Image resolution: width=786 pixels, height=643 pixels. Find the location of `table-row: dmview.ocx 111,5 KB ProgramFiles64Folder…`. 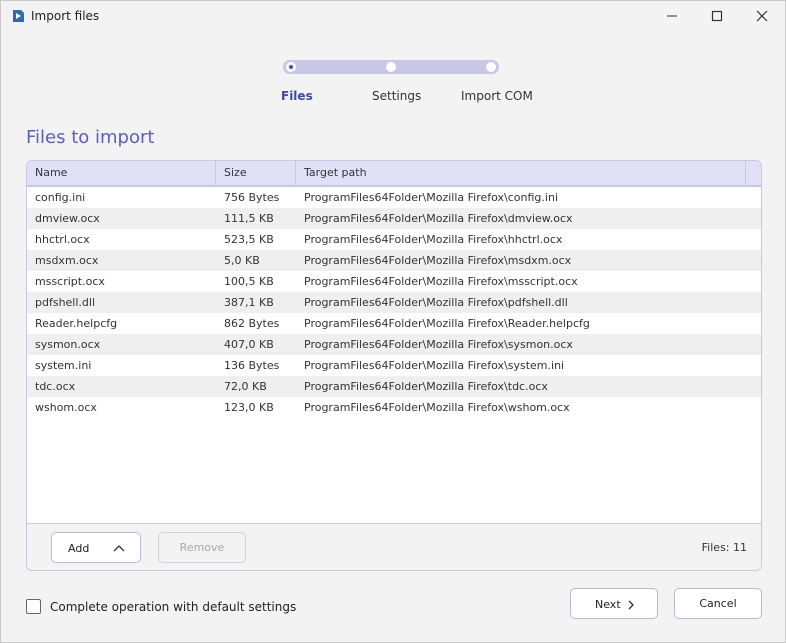

table-row: dmview.ocx 111,5 KB ProgramFiles64Folder… is located at coordinates (394, 218).